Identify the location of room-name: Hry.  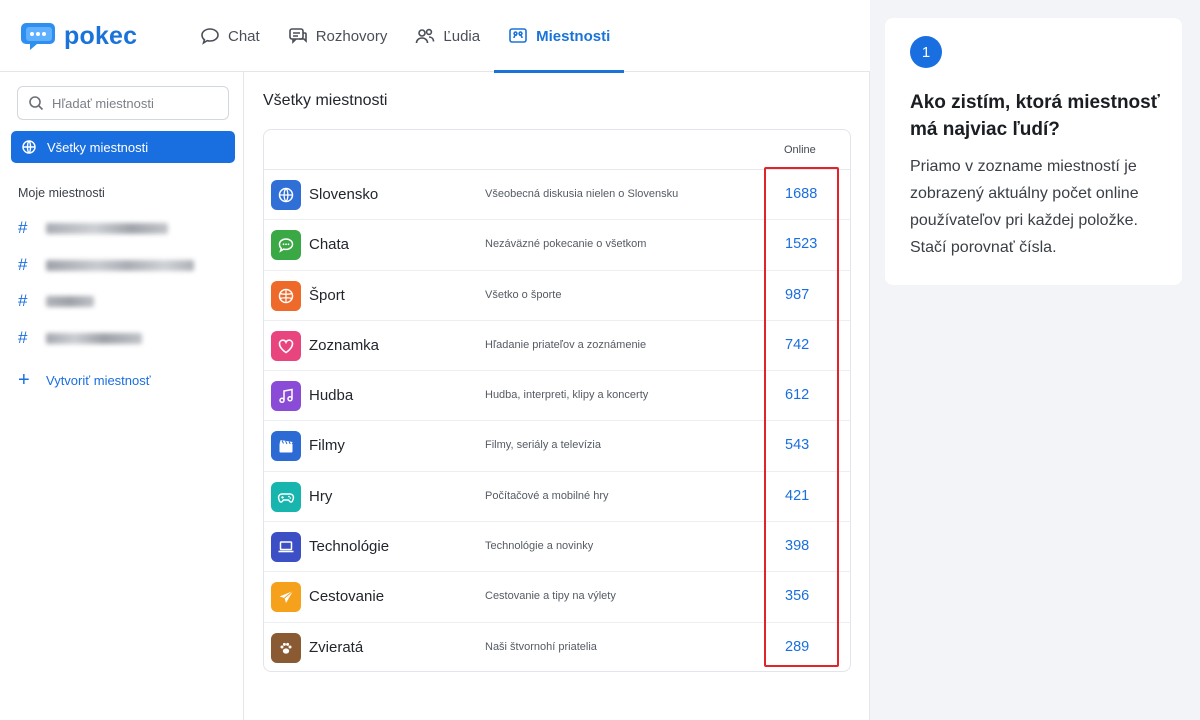
(321, 496).